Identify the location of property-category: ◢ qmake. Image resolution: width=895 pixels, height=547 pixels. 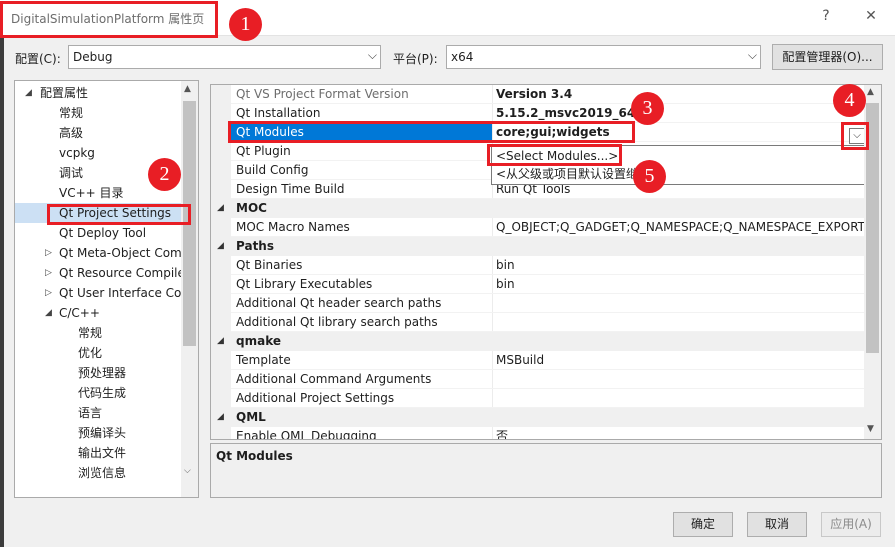
(538, 341).